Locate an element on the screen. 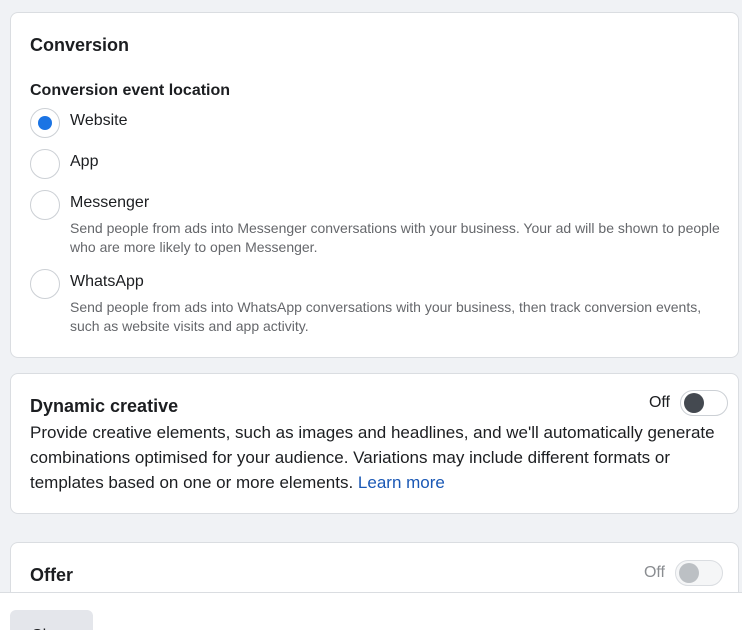 The width and height of the screenshot is (742, 630). offer-toggle-label: Off is located at coordinates (654, 572).